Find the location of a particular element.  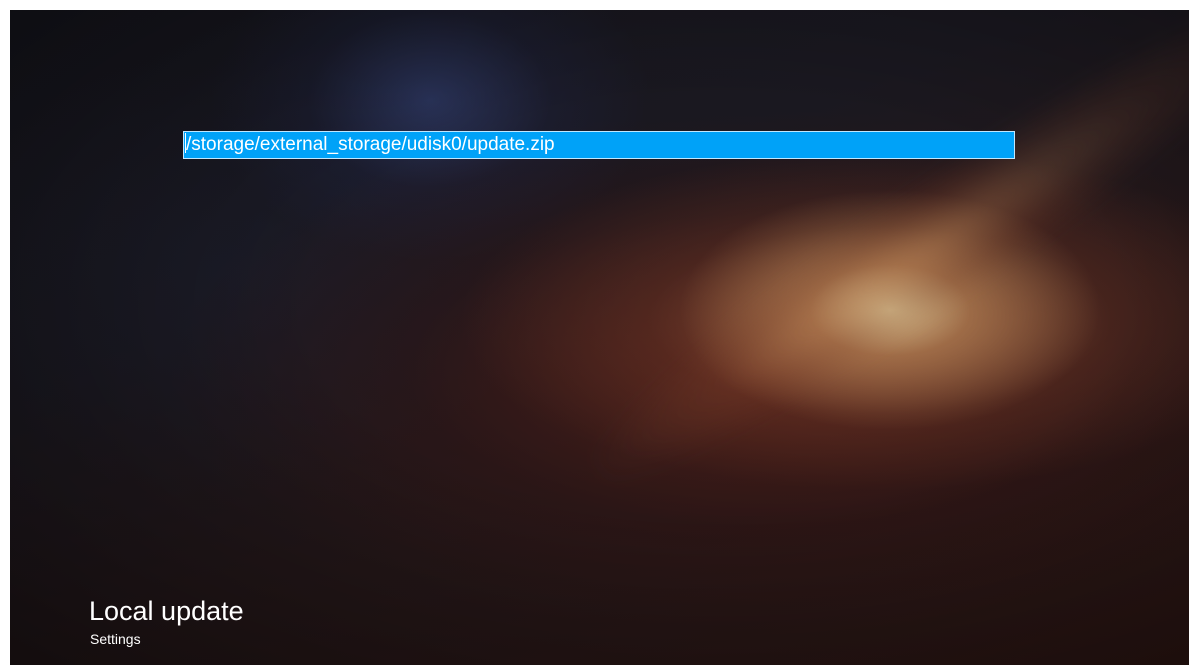

page-title: Local update is located at coordinates (166, 611).